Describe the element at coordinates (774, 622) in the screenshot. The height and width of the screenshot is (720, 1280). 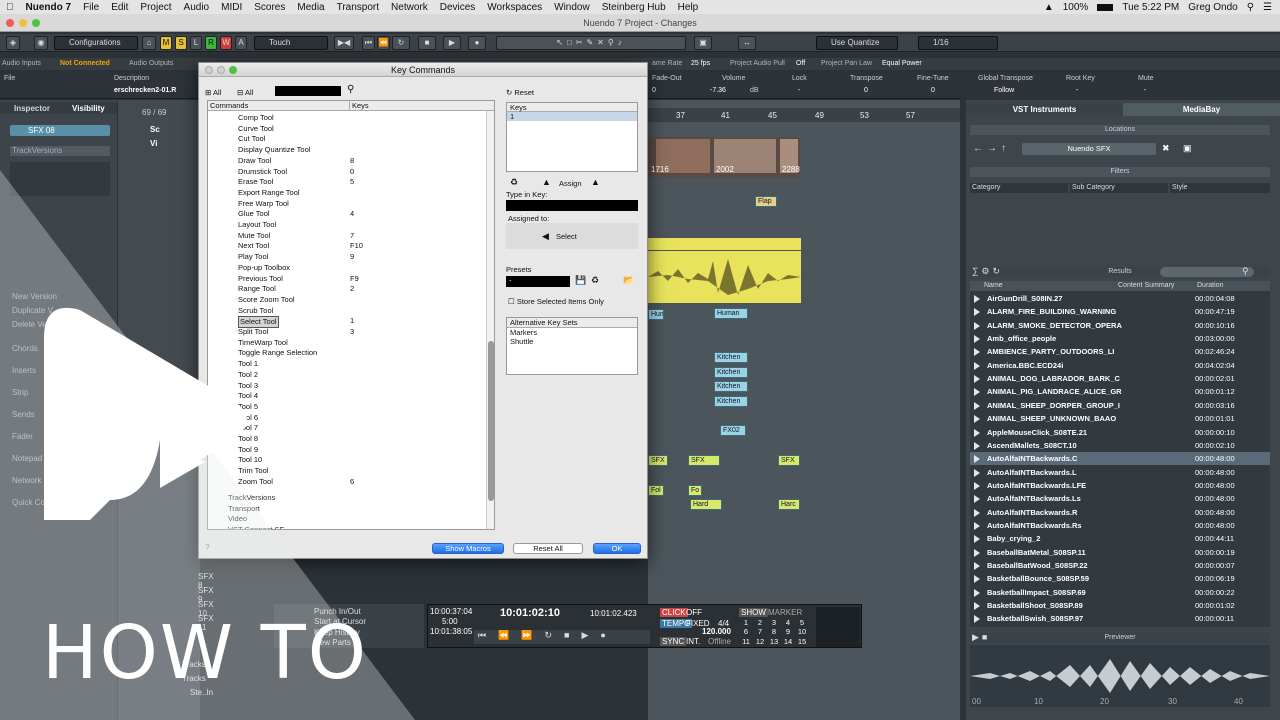
I see `marker-button: 3` at that location.